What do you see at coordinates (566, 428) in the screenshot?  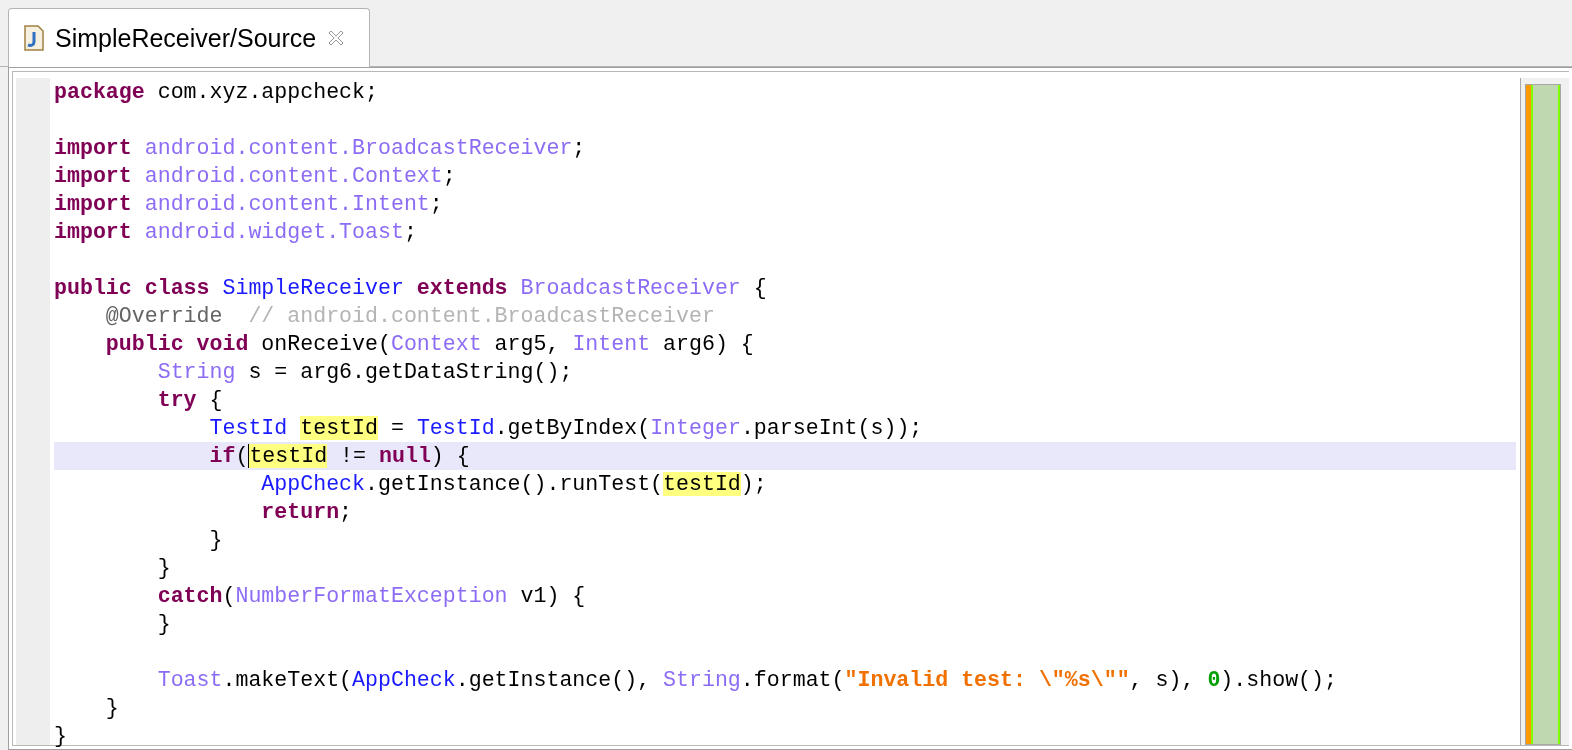 I see `code-line: TestId testId = TestId.getByIndex(Integer.parseInt(s));` at bounding box center [566, 428].